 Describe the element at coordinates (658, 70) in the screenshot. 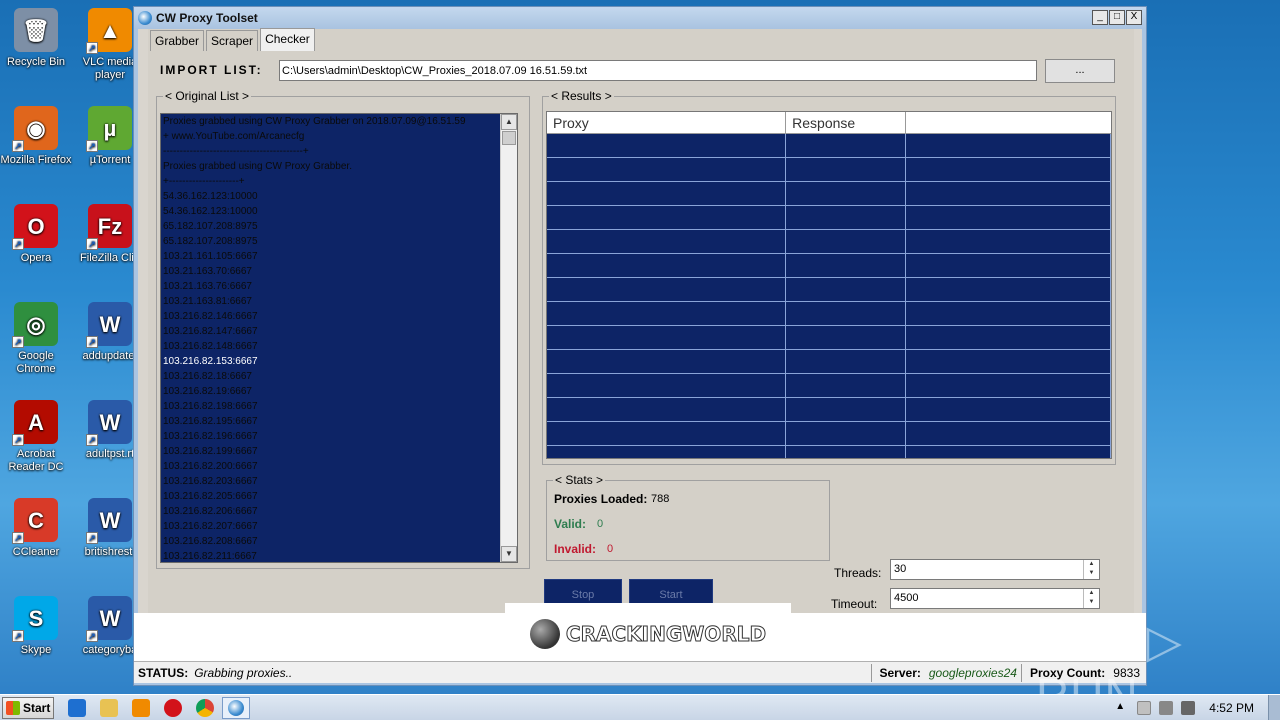

I see `import-path-input` at that location.